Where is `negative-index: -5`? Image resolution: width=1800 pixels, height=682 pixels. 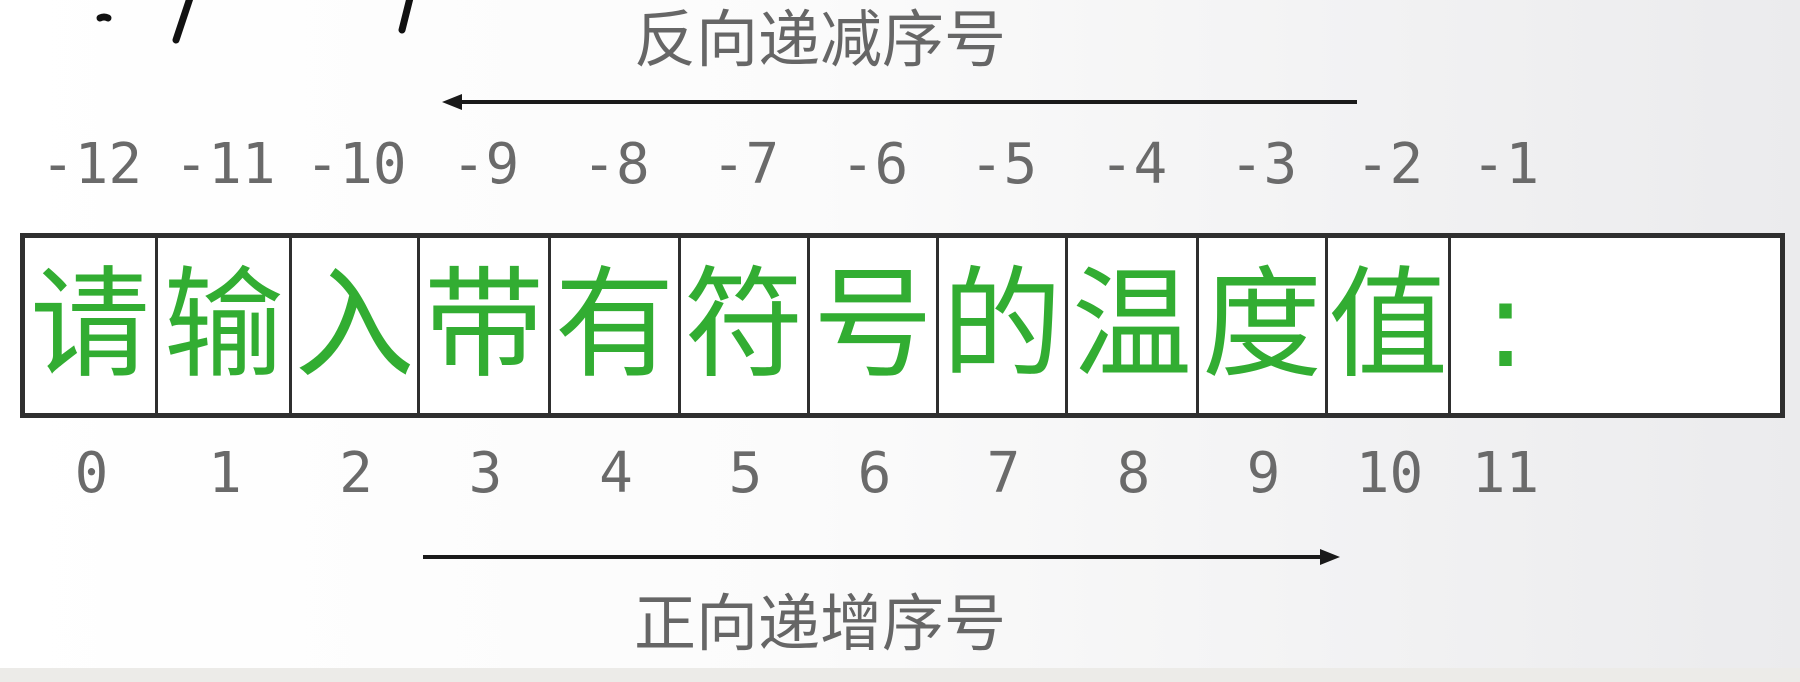 negative-index: -5 is located at coordinates (1003, 164).